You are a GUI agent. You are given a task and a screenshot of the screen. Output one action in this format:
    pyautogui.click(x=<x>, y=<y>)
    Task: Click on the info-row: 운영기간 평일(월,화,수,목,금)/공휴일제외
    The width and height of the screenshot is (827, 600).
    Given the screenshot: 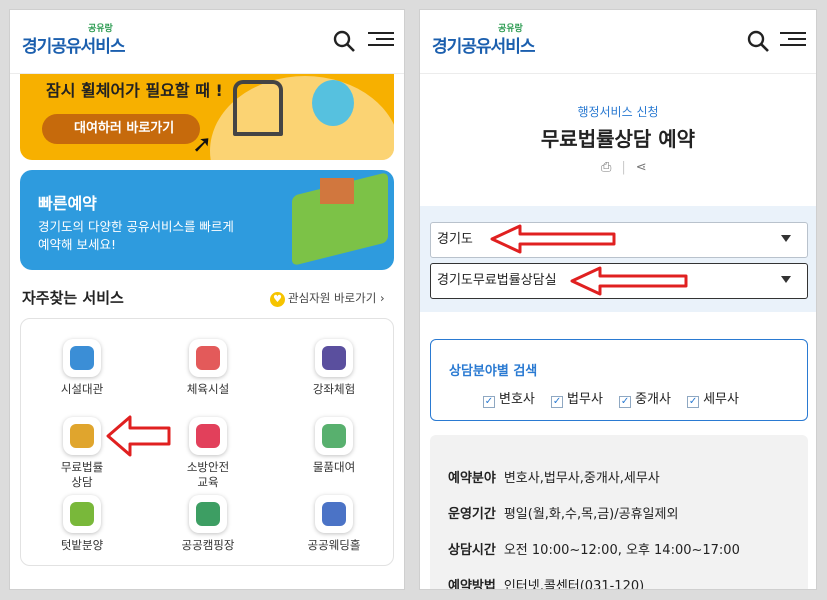 What is the action you would take?
    pyautogui.click(x=563, y=512)
    